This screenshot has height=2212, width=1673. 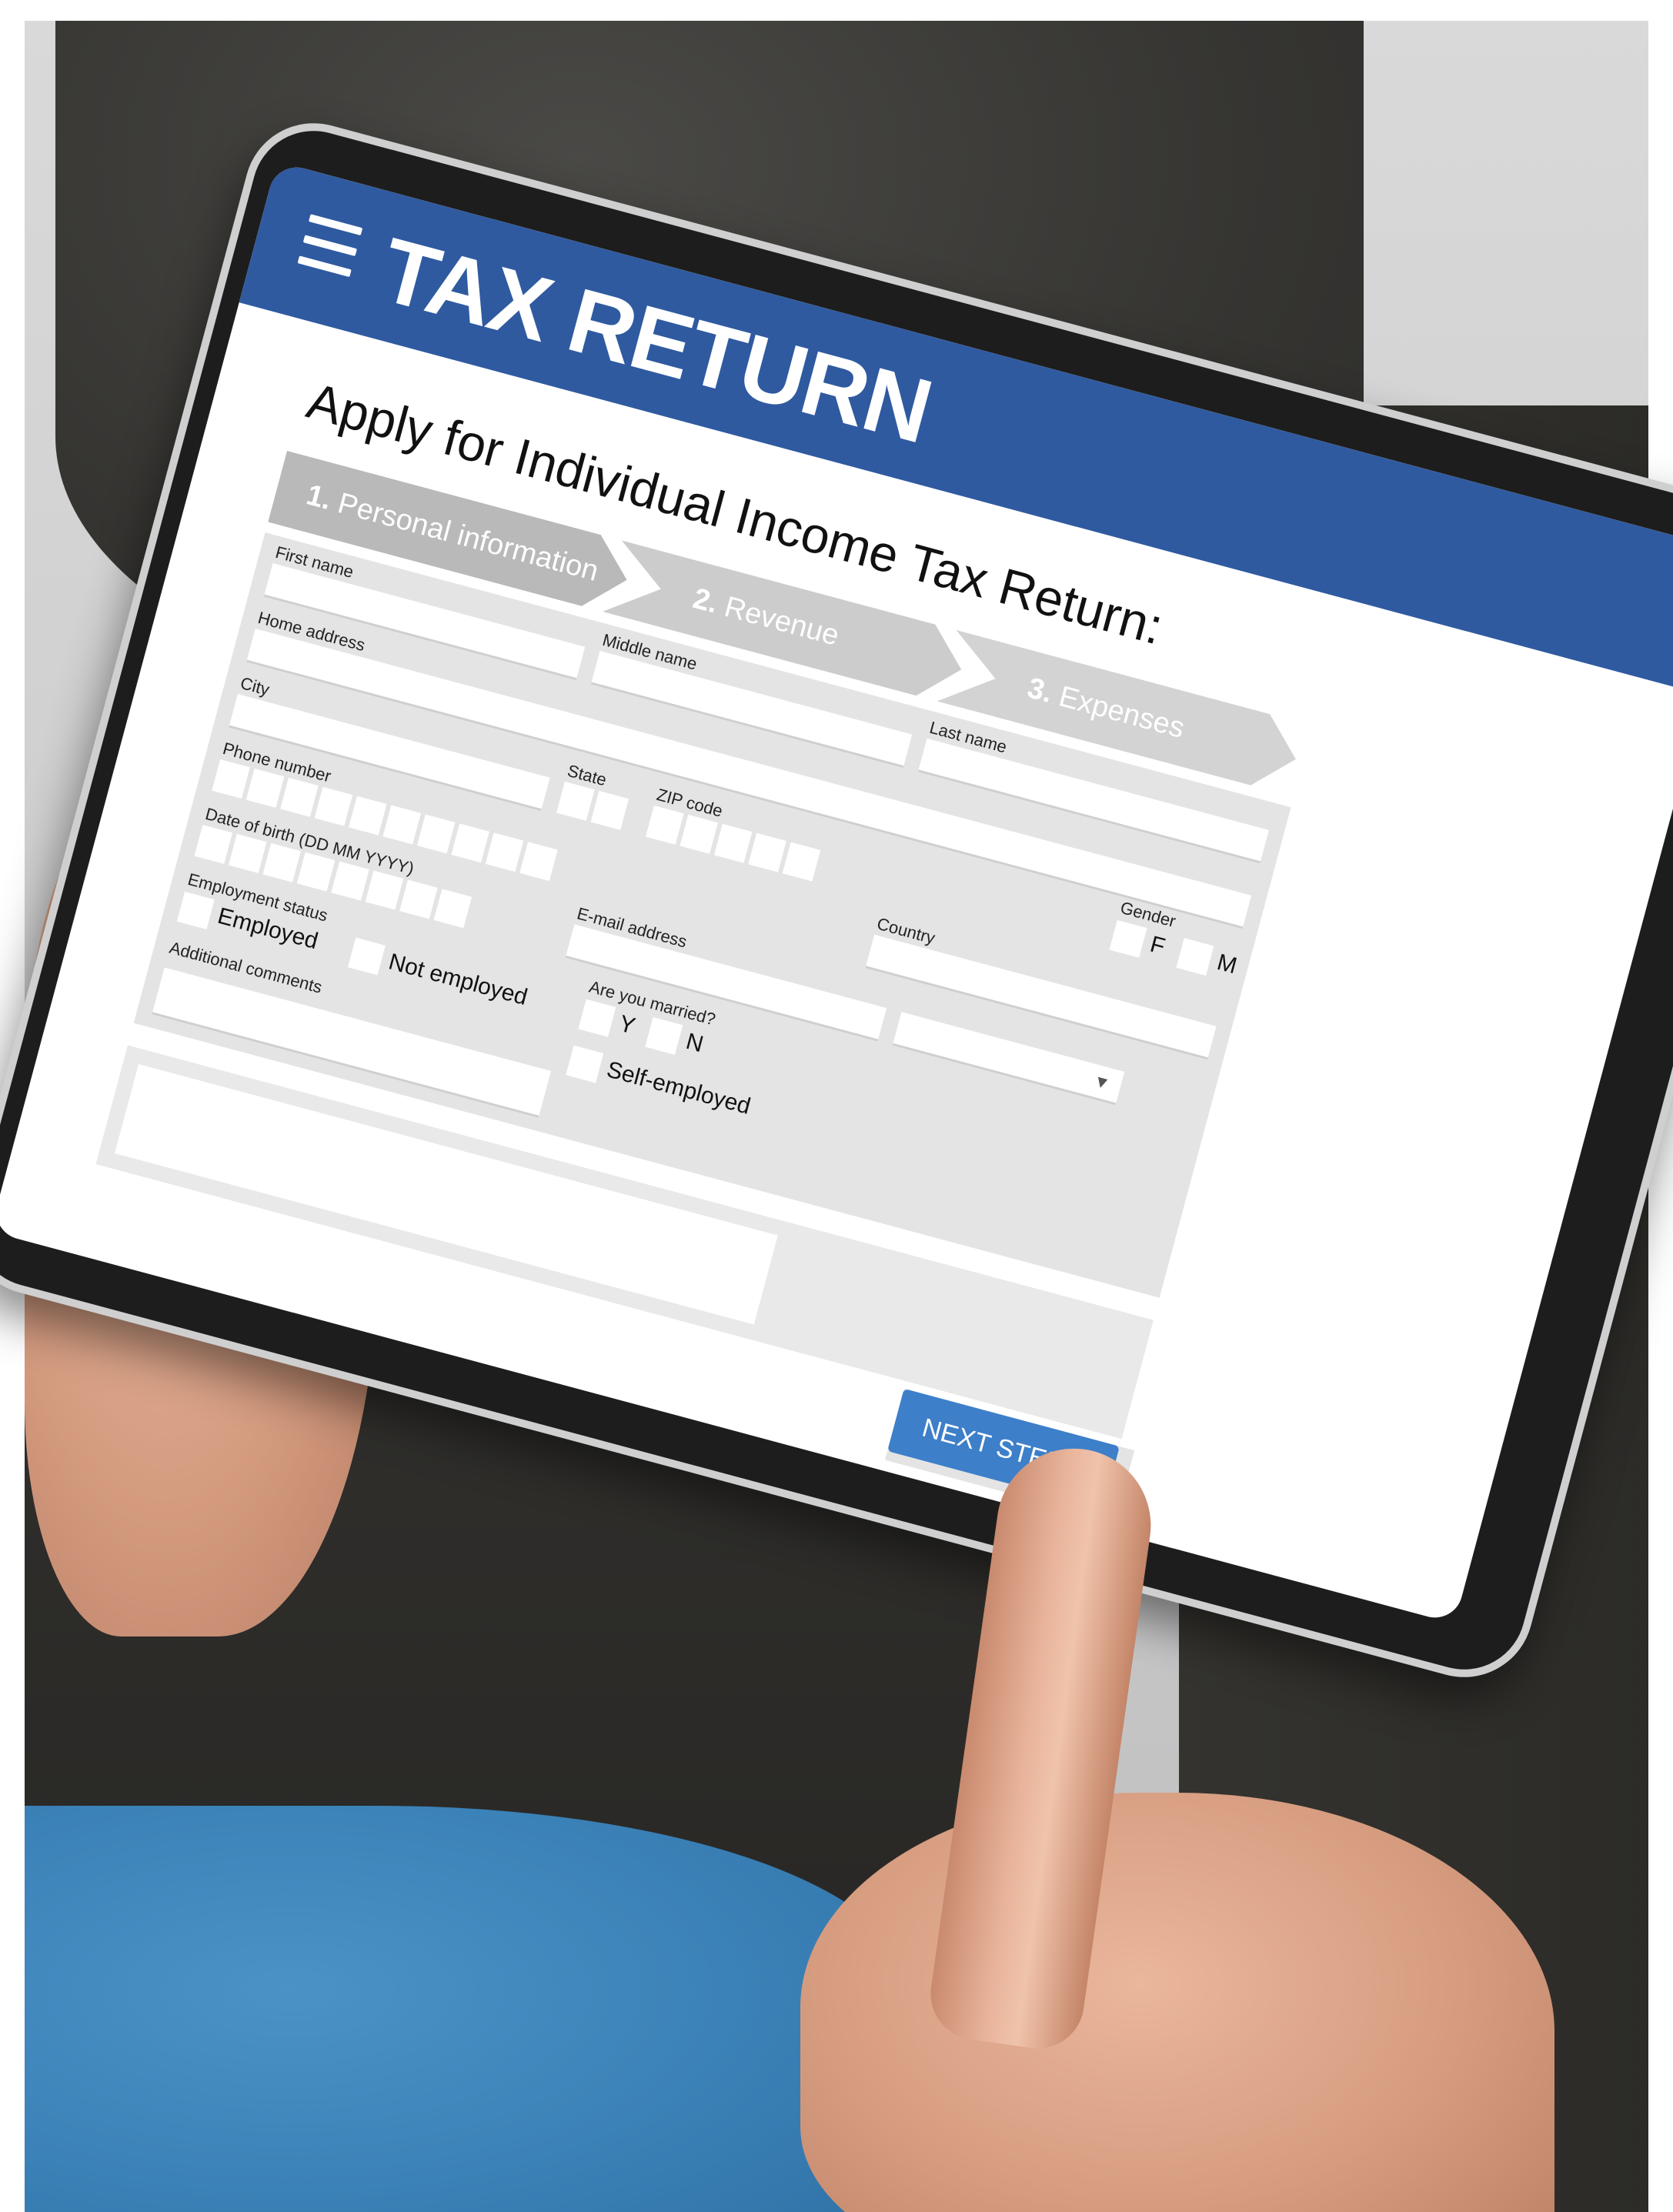 I want to click on hamburger-menu-icon, so click(x=330, y=247).